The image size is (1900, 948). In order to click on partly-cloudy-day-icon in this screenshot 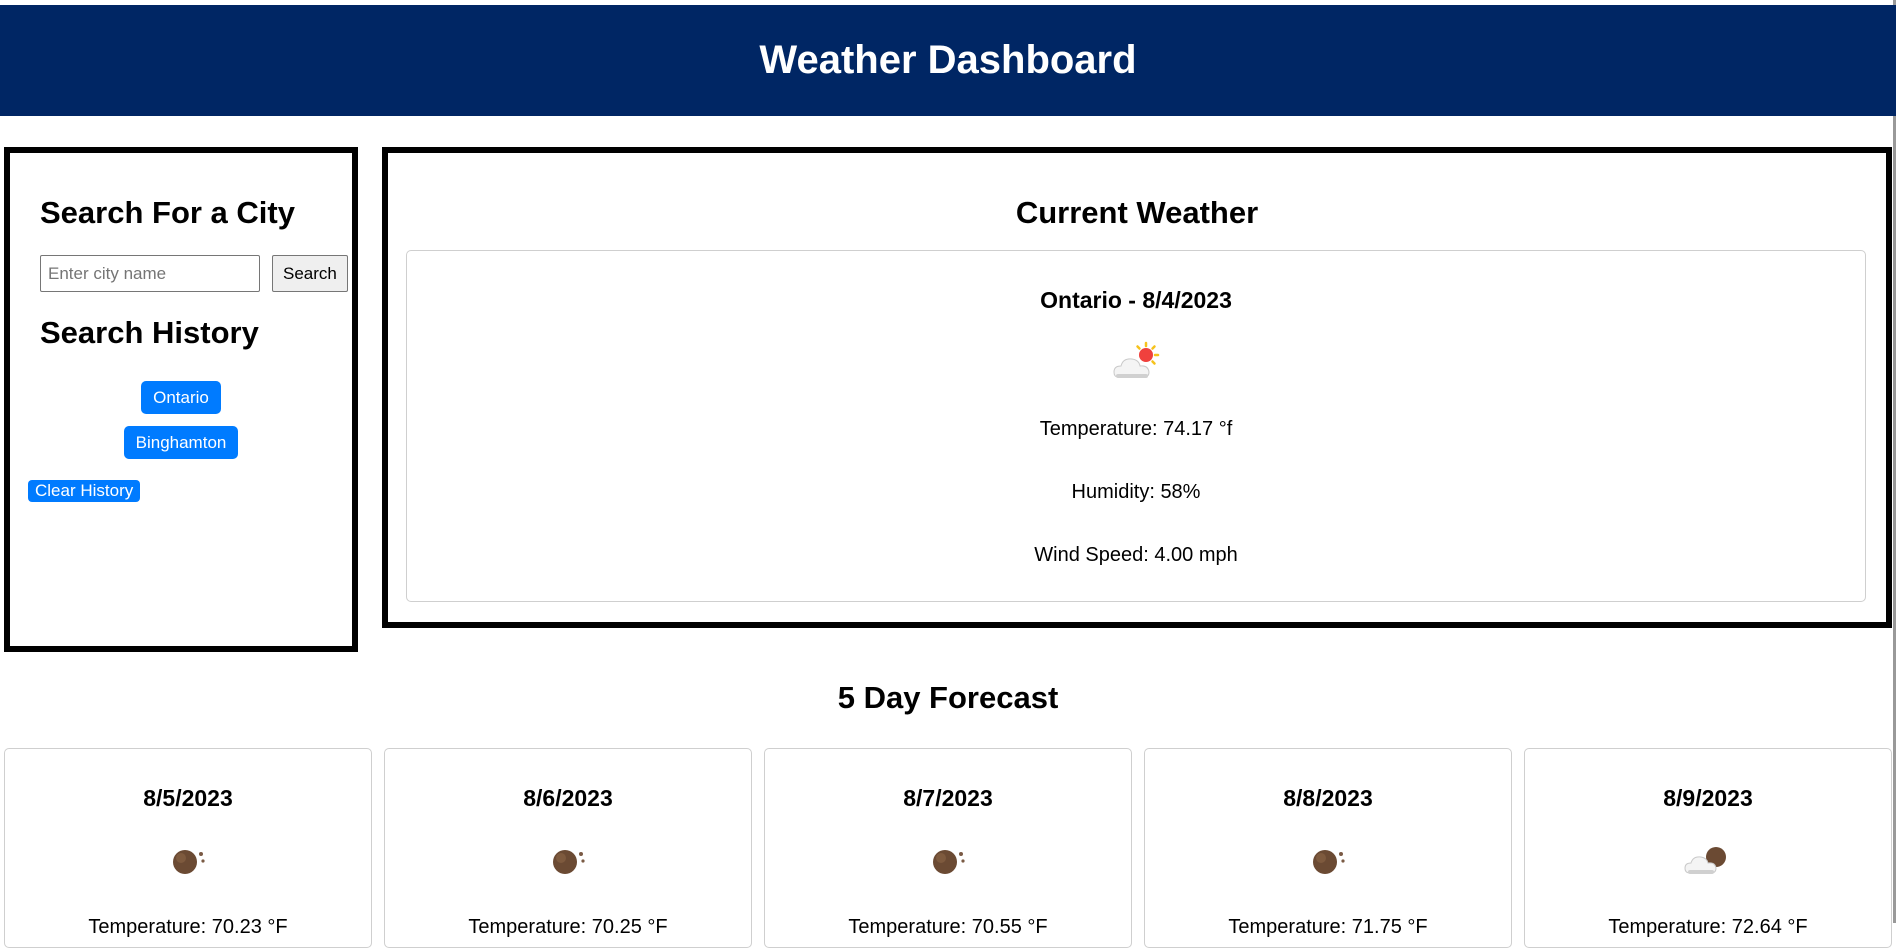, I will do `click(1136, 359)`.